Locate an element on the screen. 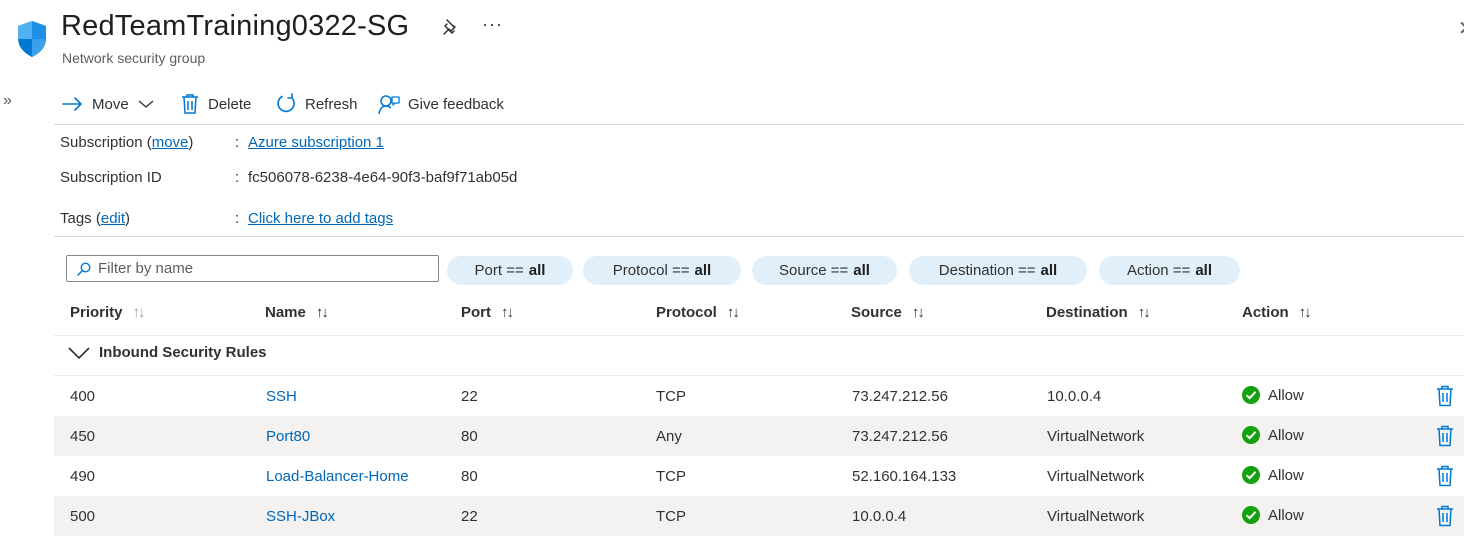  move-button: Move is located at coordinates (108, 104).